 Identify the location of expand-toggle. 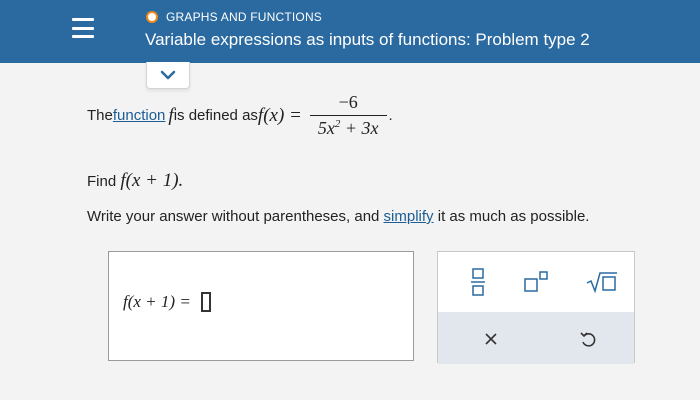
(168, 75).